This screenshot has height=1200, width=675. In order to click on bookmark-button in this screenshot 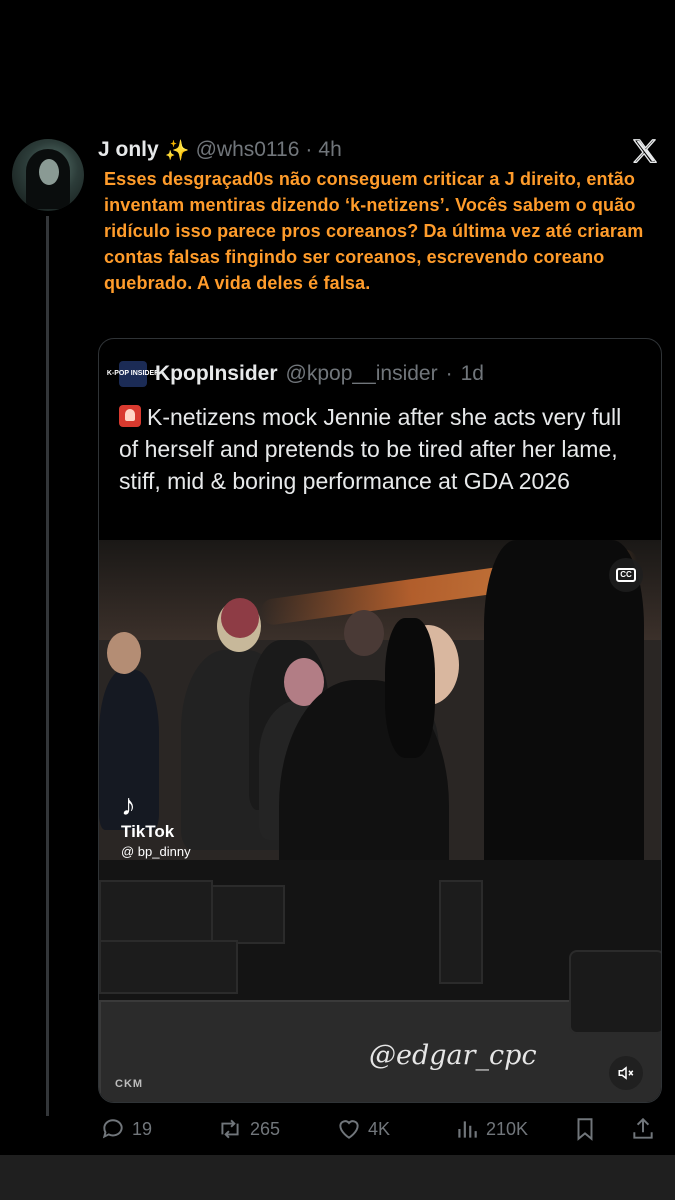, I will do `click(585, 1129)`.